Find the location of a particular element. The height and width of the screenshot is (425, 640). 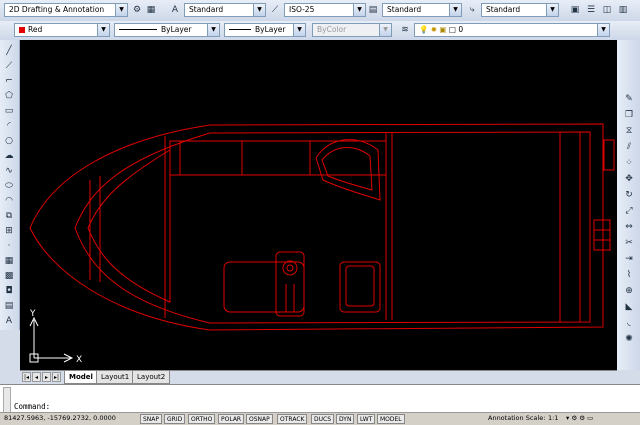

table-style-icon: ▤ is located at coordinates (373, 10).